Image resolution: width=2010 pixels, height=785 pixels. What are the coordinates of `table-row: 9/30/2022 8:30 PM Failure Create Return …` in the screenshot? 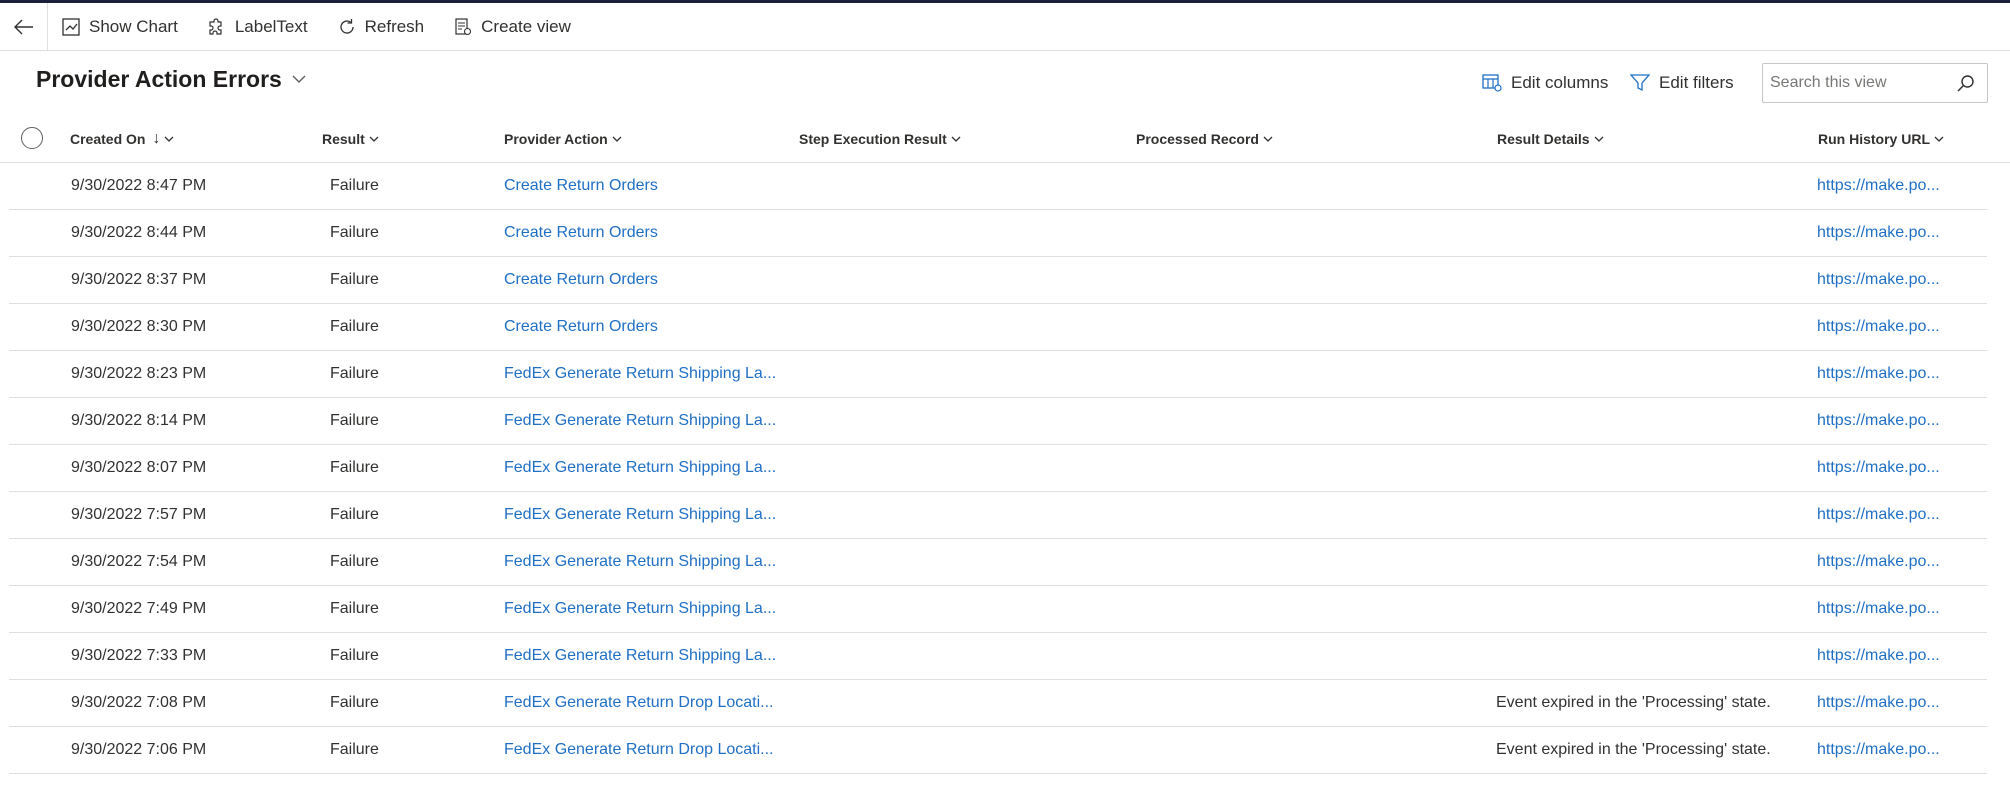 It's located at (998, 327).